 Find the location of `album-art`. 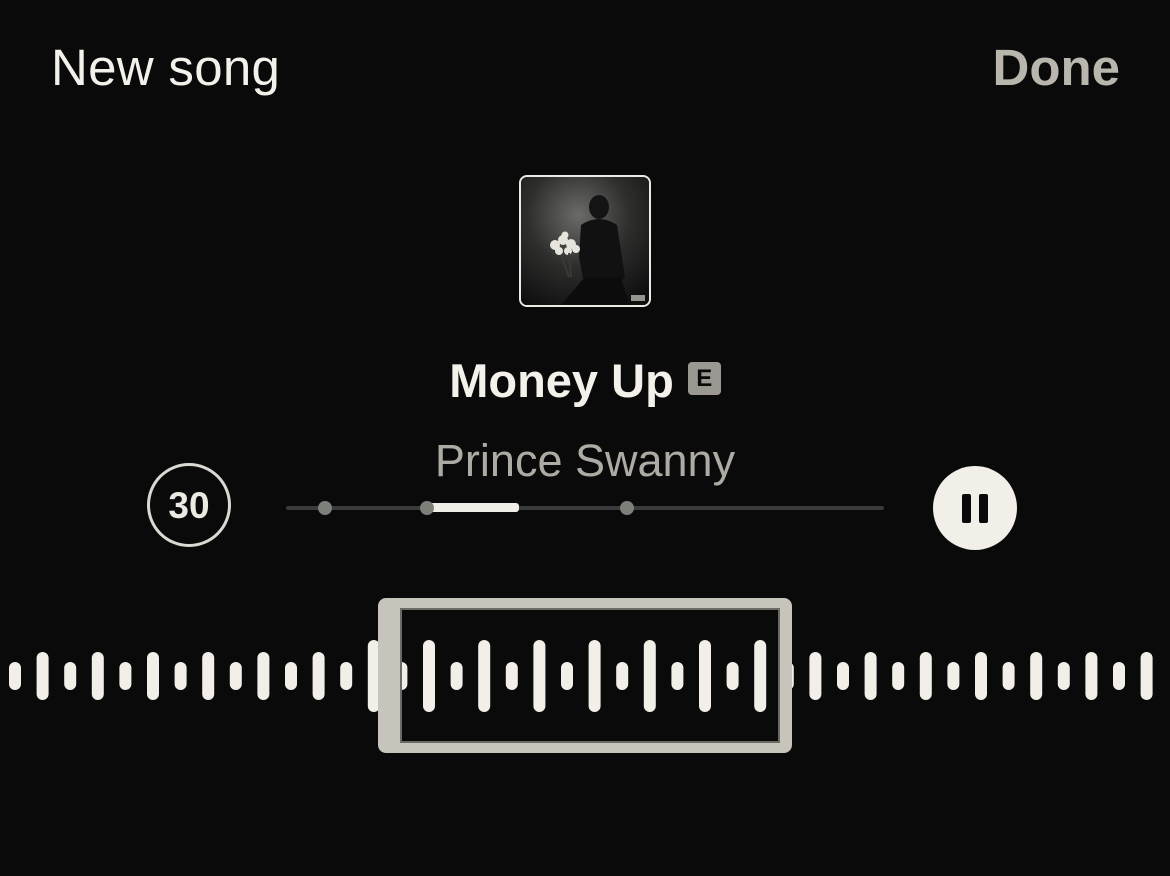

album-art is located at coordinates (585, 241).